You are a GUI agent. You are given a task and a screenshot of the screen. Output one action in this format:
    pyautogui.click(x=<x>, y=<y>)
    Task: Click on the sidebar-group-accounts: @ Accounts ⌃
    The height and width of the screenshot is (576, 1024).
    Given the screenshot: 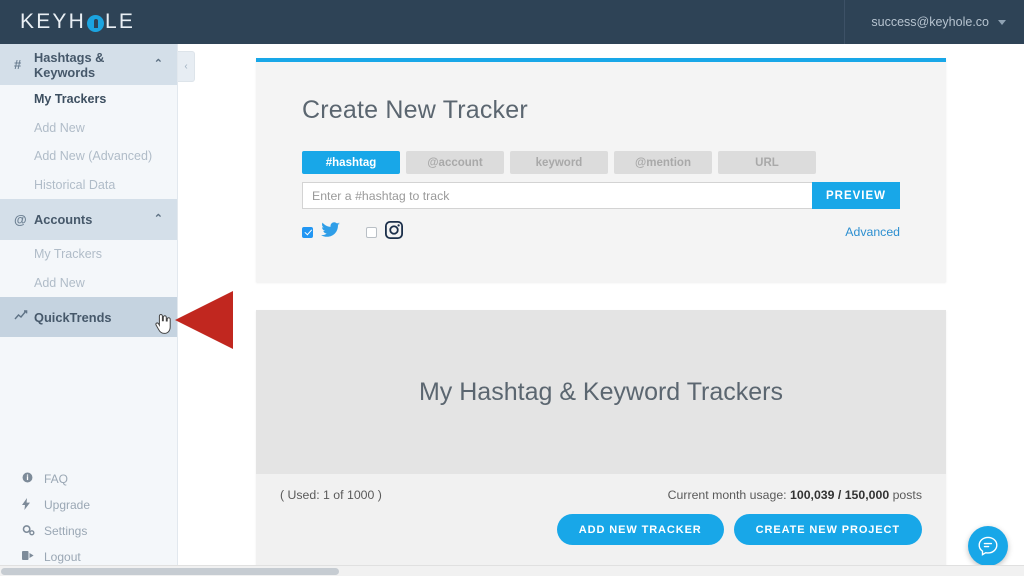 What is the action you would take?
    pyautogui.click(x=88, y=219)
    